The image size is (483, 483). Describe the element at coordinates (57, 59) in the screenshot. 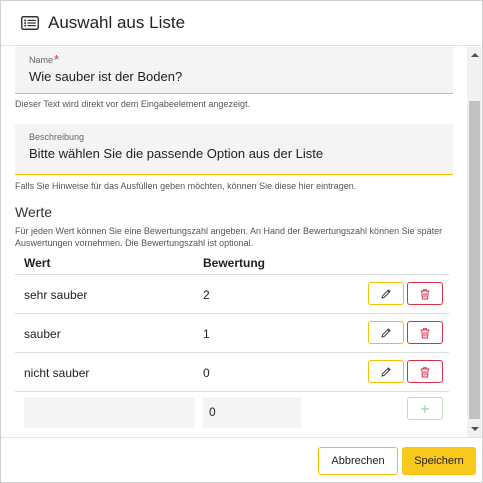

I see `required-mark: *` at that location.